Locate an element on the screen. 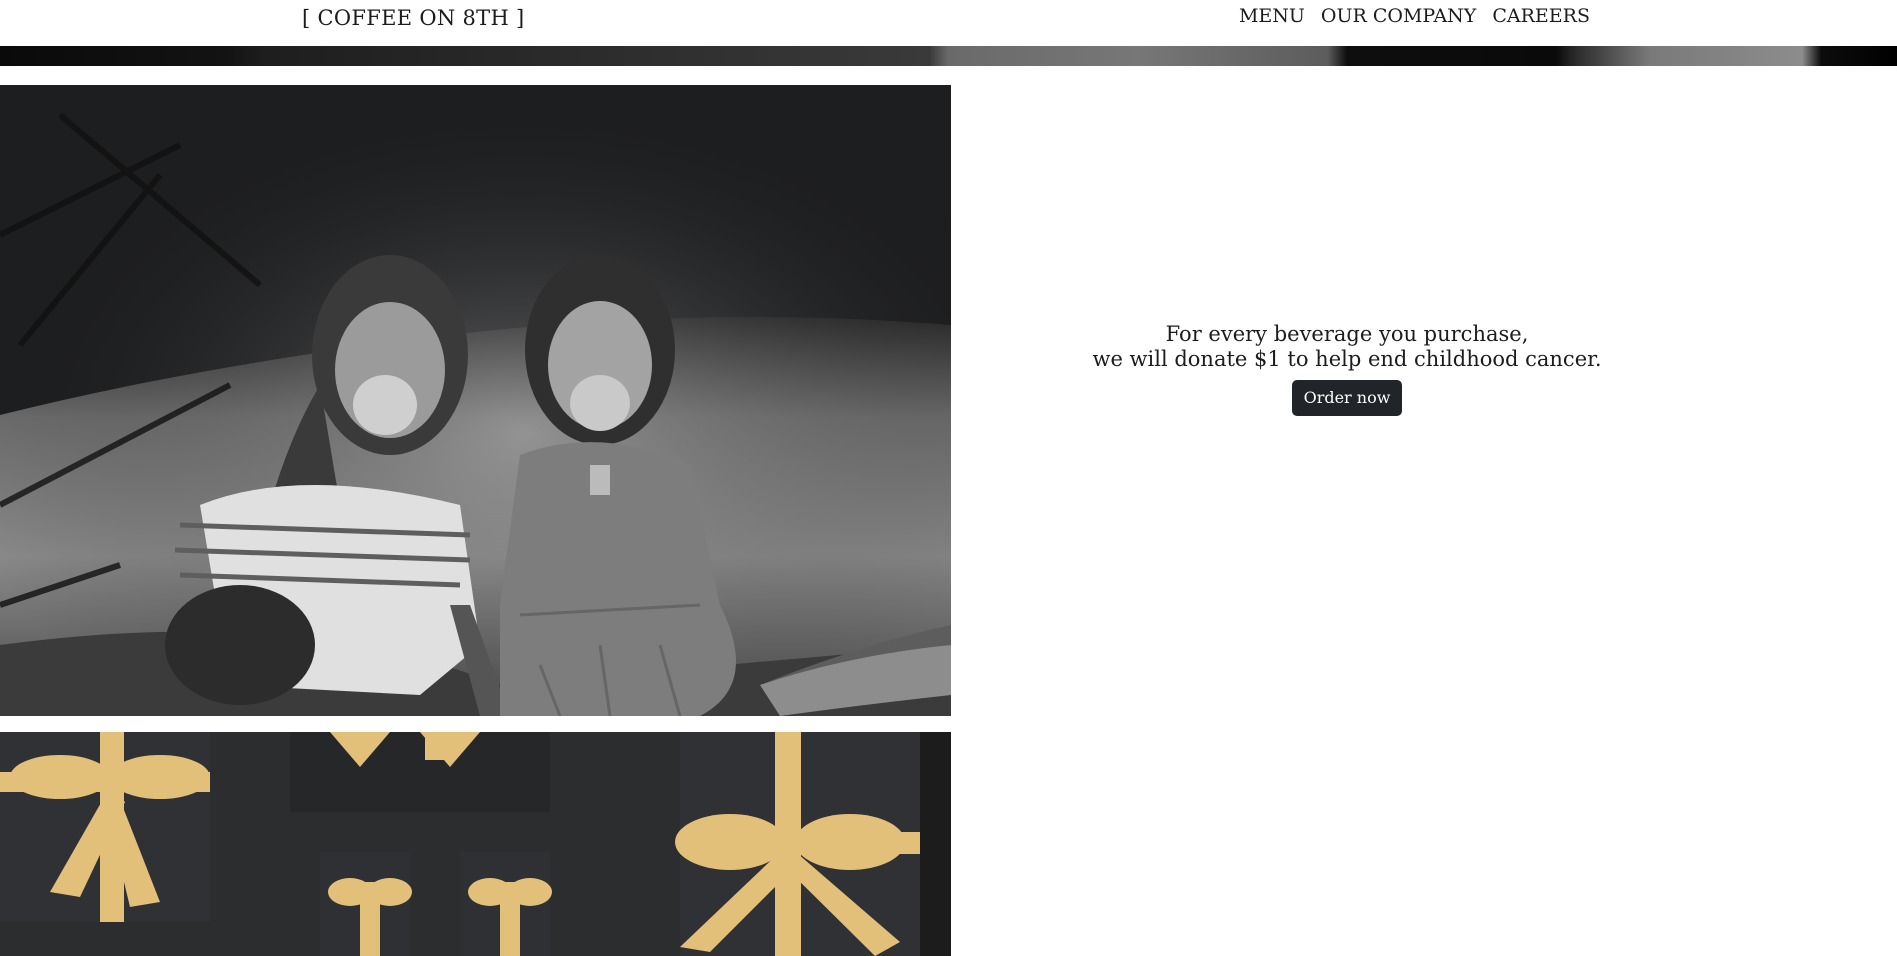 The width and height of the screenshot is (1897, 956). main-nav: MENU OUR COMPANY CAREERS is located at coordinates (1414, 16).